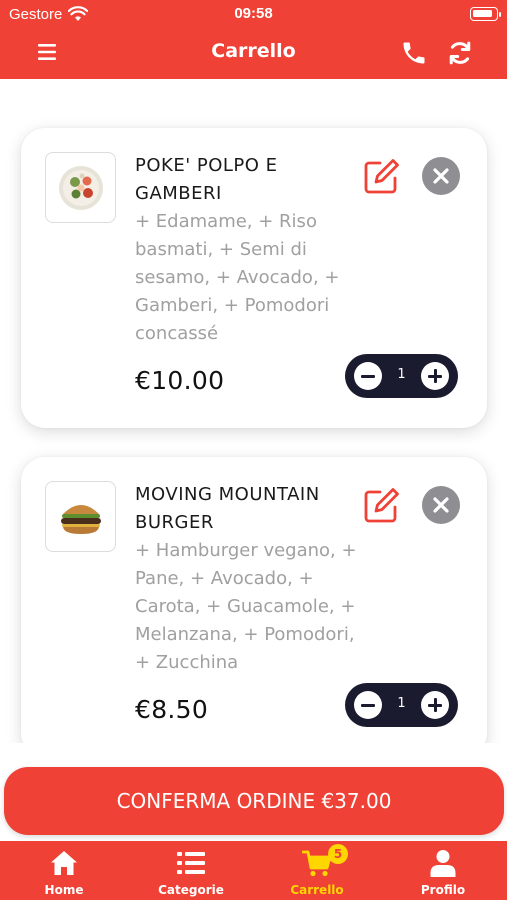 The height and width of the screenshot is (900, 507). What do you see at coordinates (443, 863) in the screenshot?
I see `user-icon` at bounding box center [443, 863].